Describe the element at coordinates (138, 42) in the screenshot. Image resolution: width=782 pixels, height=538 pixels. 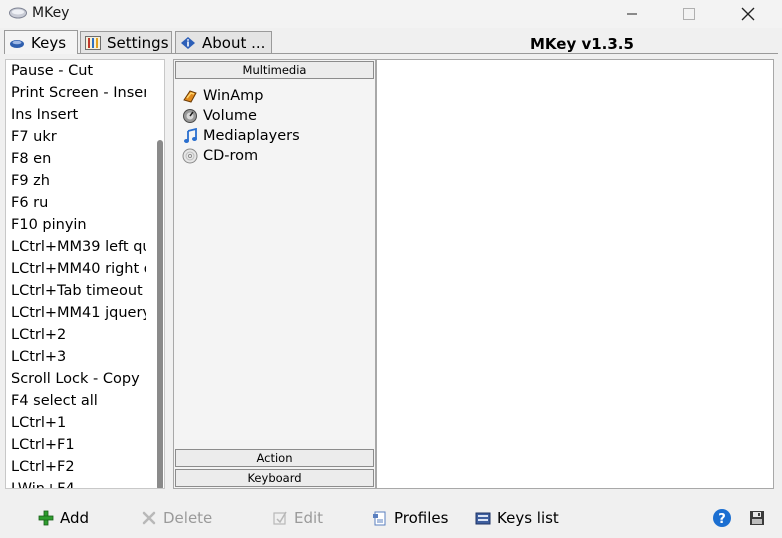
I see `tab-settings-label: Settings` at that location.